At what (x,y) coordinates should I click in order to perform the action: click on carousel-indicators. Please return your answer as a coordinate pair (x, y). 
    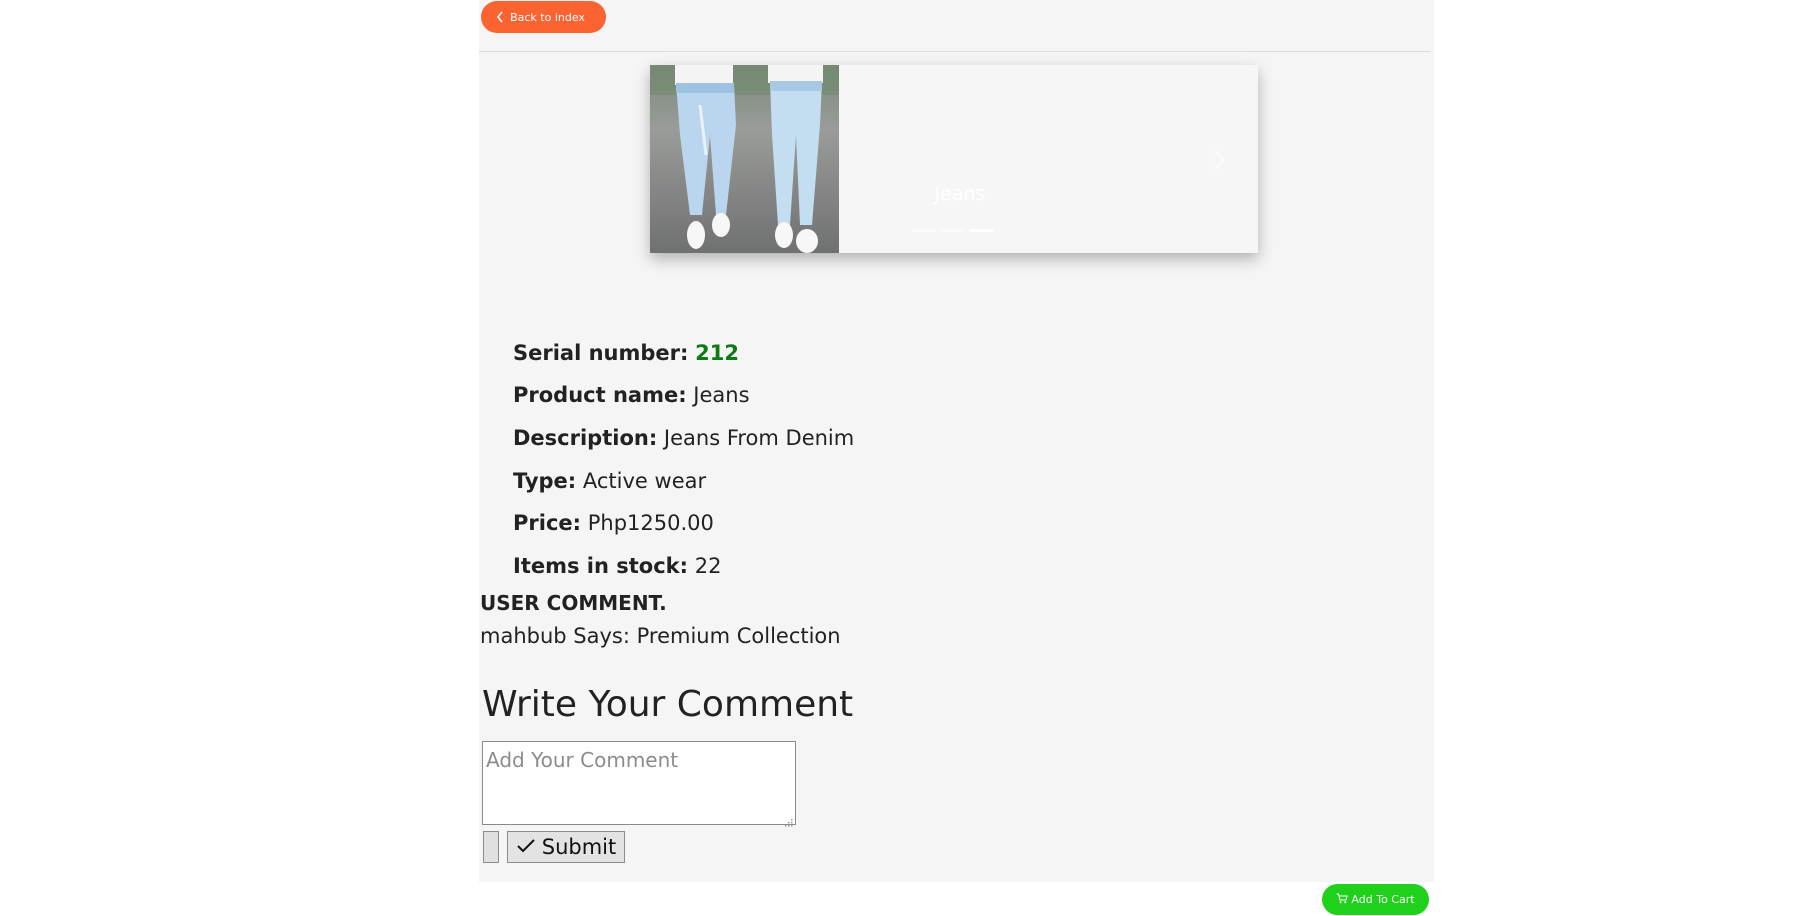
    Looking at the image, I should click on (953, 230).